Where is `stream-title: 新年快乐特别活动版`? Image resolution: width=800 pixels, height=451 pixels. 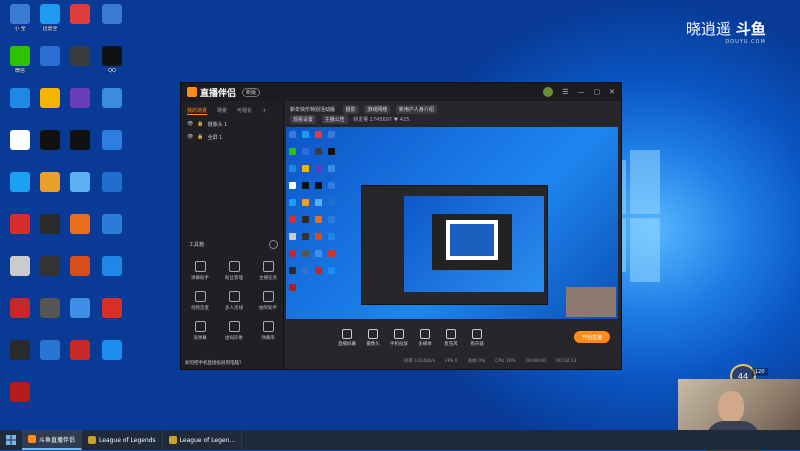
stream-title: 新年快乐特别活动版 is located at coordinates (312, 110).